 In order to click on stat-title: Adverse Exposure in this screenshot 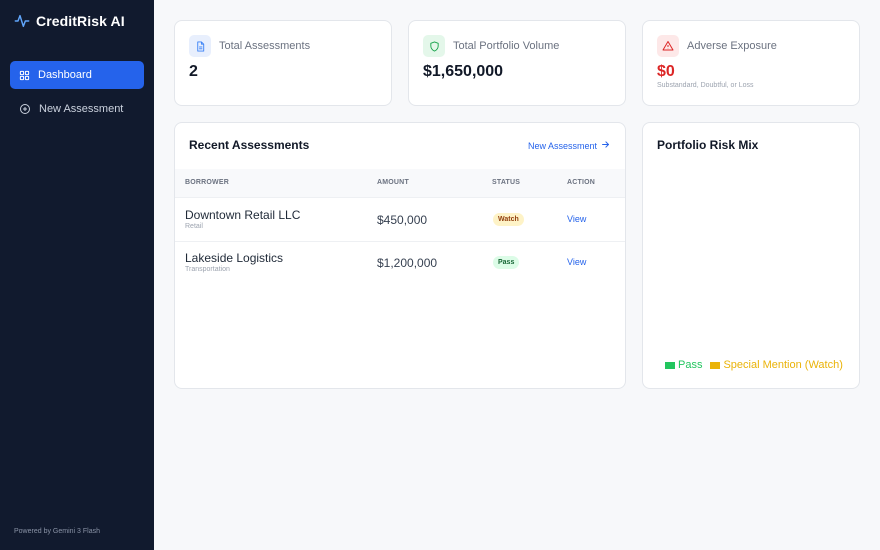, I will do `click(732, 46)`.